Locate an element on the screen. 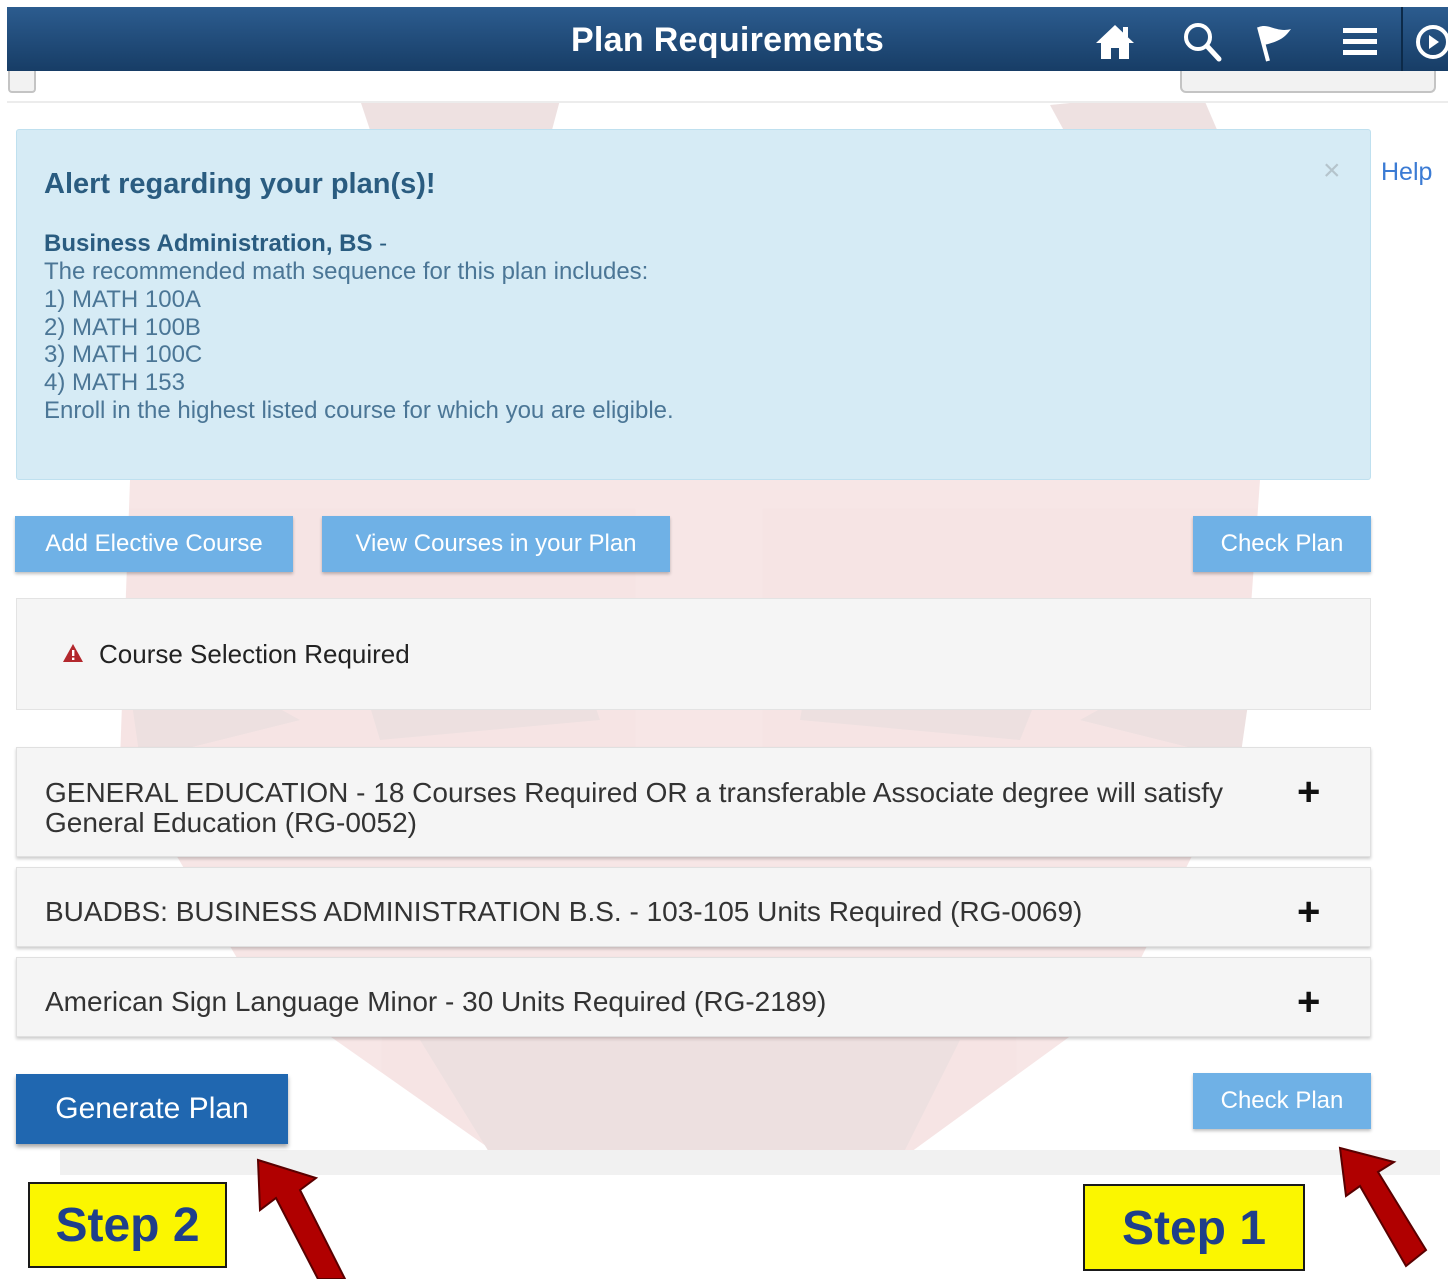 This screenshot has width=1448, height=1279. view-courses-button: View Courses in your Plan is located at coordinates (496, 544).